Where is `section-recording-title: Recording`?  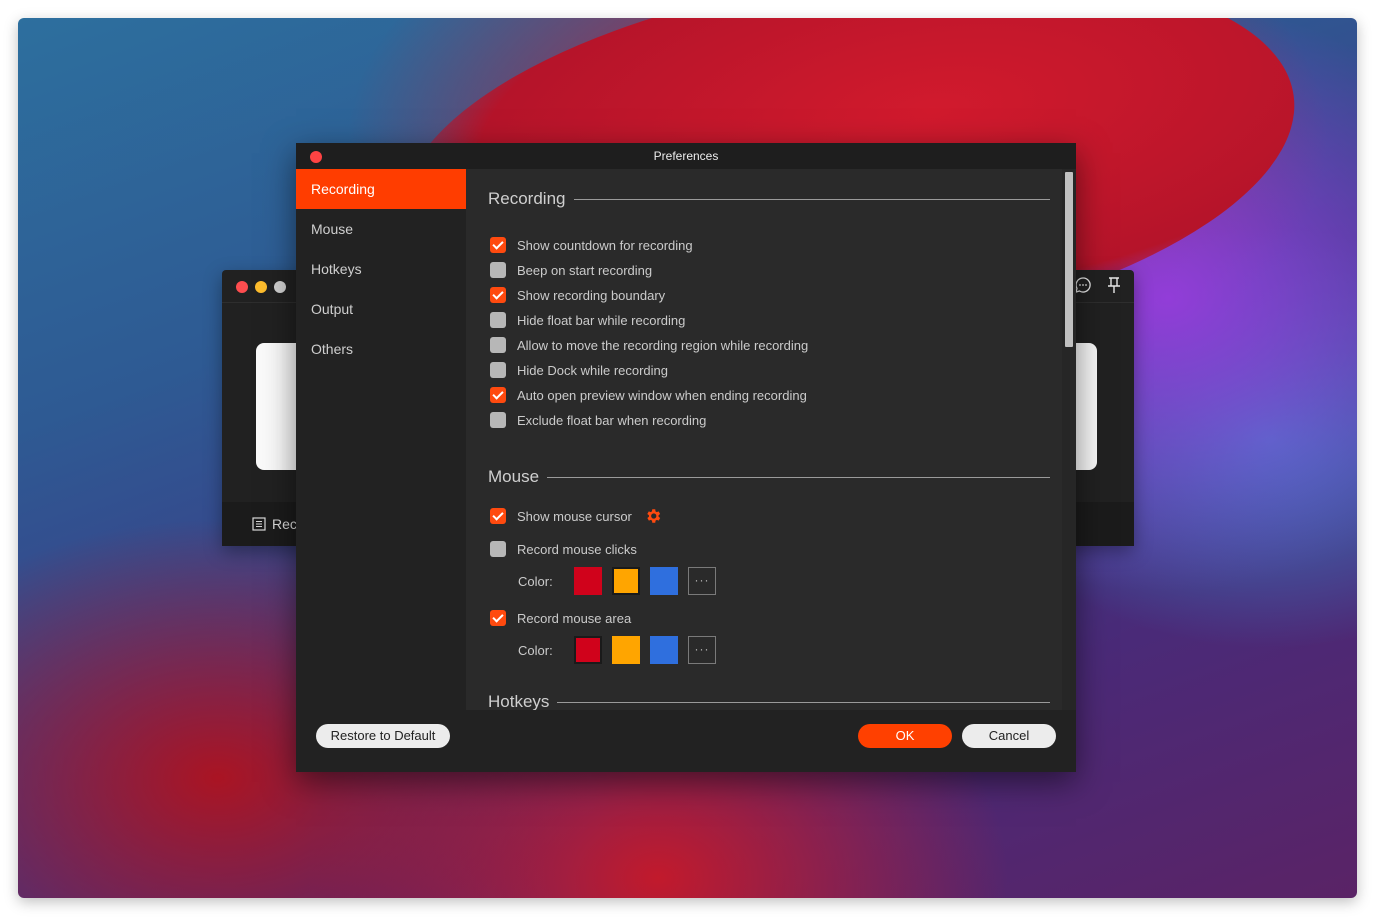 section-recording-title: Recording is located at coordinates (527, 198).